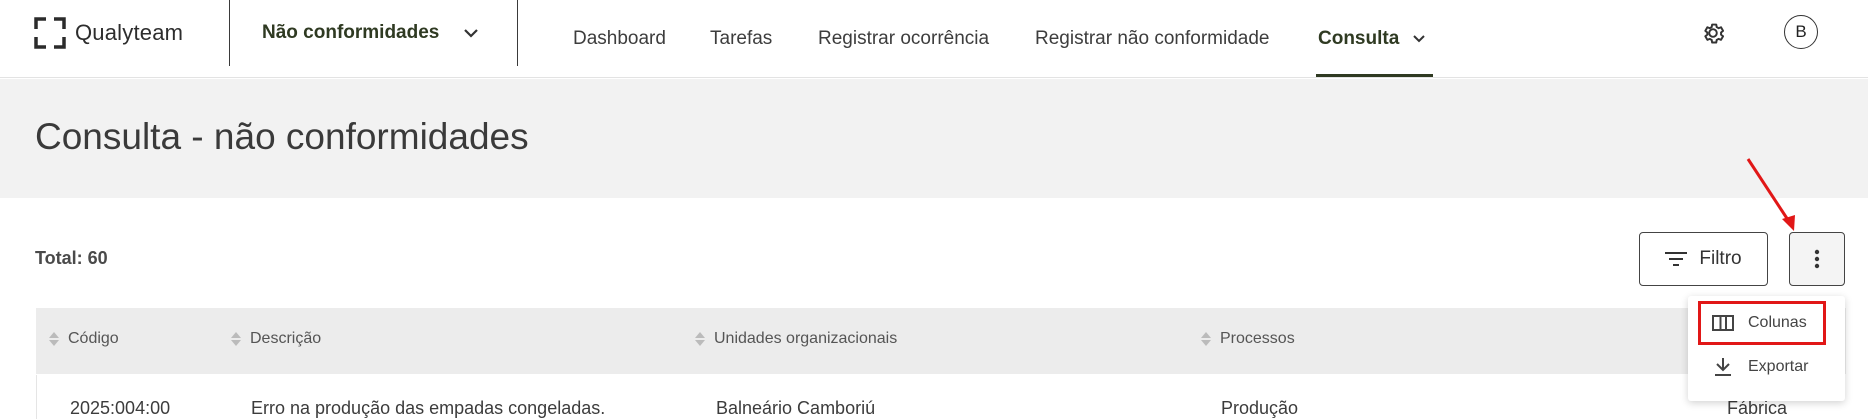 Image resolution: width=1868 pixels, height=419 pixels. What do you see at coordinates (1778, 366) in the screenshot?
I see `menu-item-label: Exportar` at bounding box center [1778, 366].